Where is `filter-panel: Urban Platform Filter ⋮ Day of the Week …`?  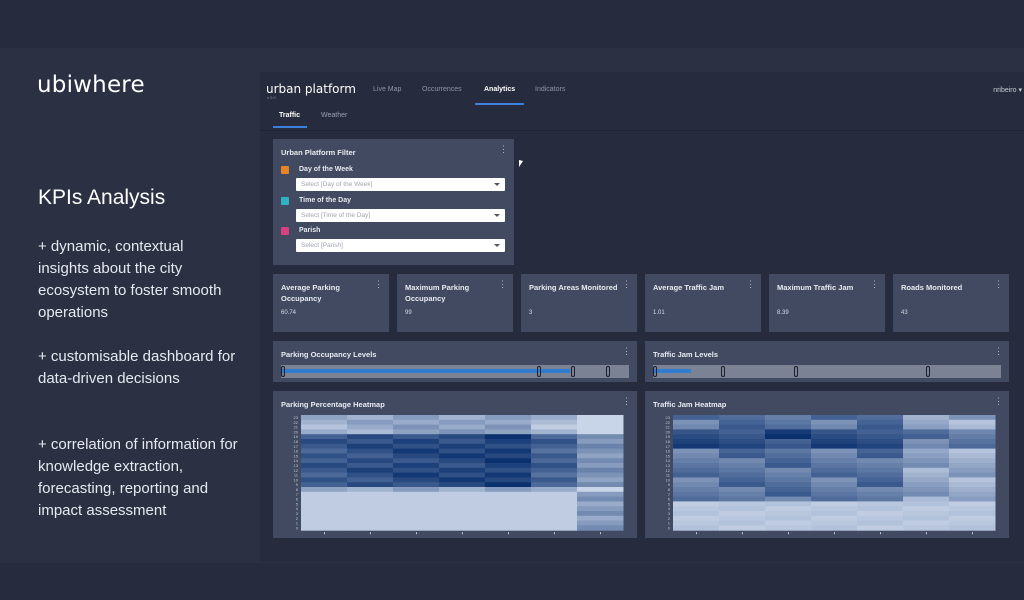
filter-panel: Urban Platform Filter ⋮ Day of the Week … is located at coordinates (393, 202).